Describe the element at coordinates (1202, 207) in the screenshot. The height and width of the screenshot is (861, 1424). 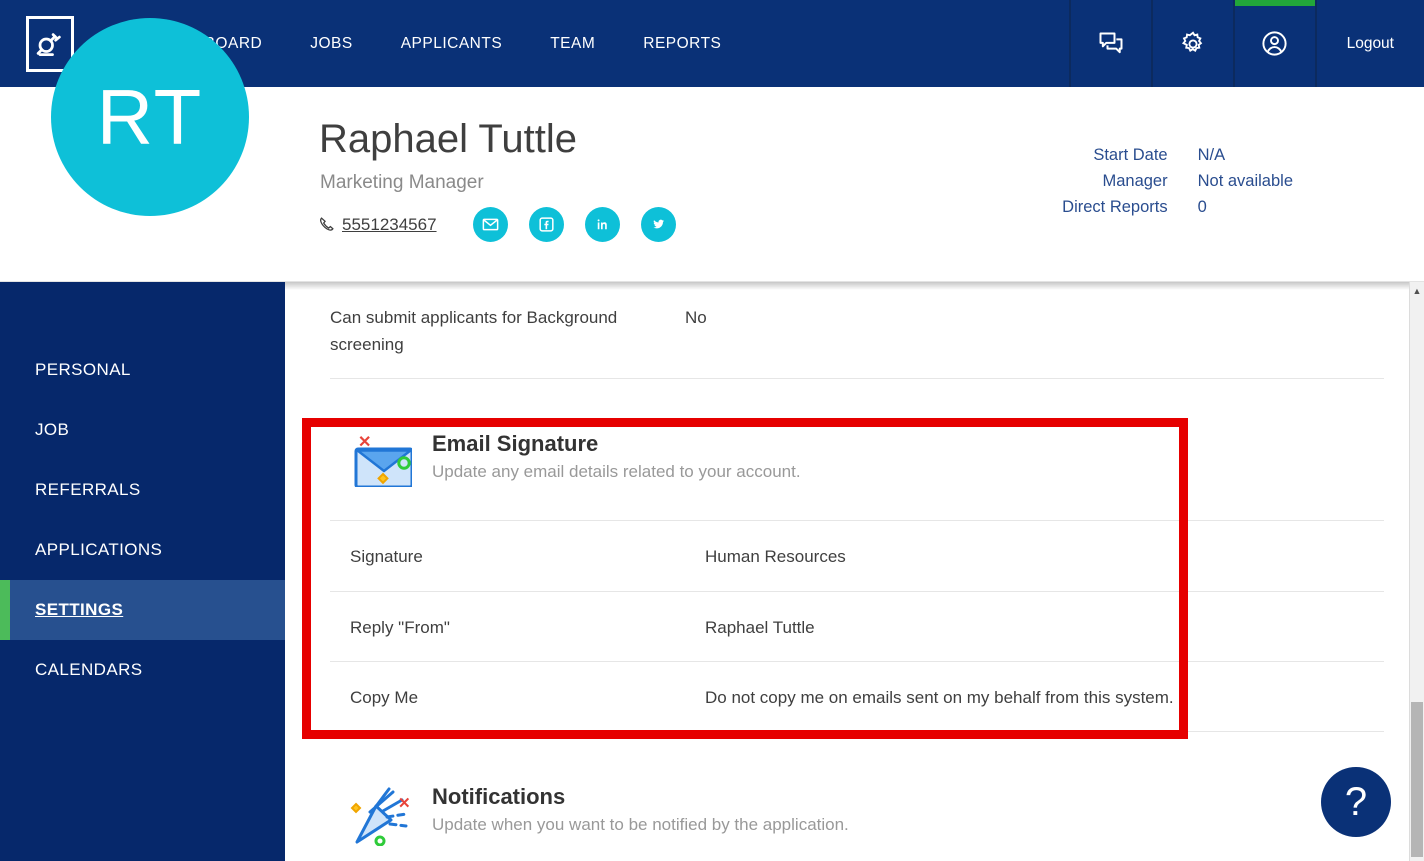
I see `meta-value-direct-reports: 0` at that location.